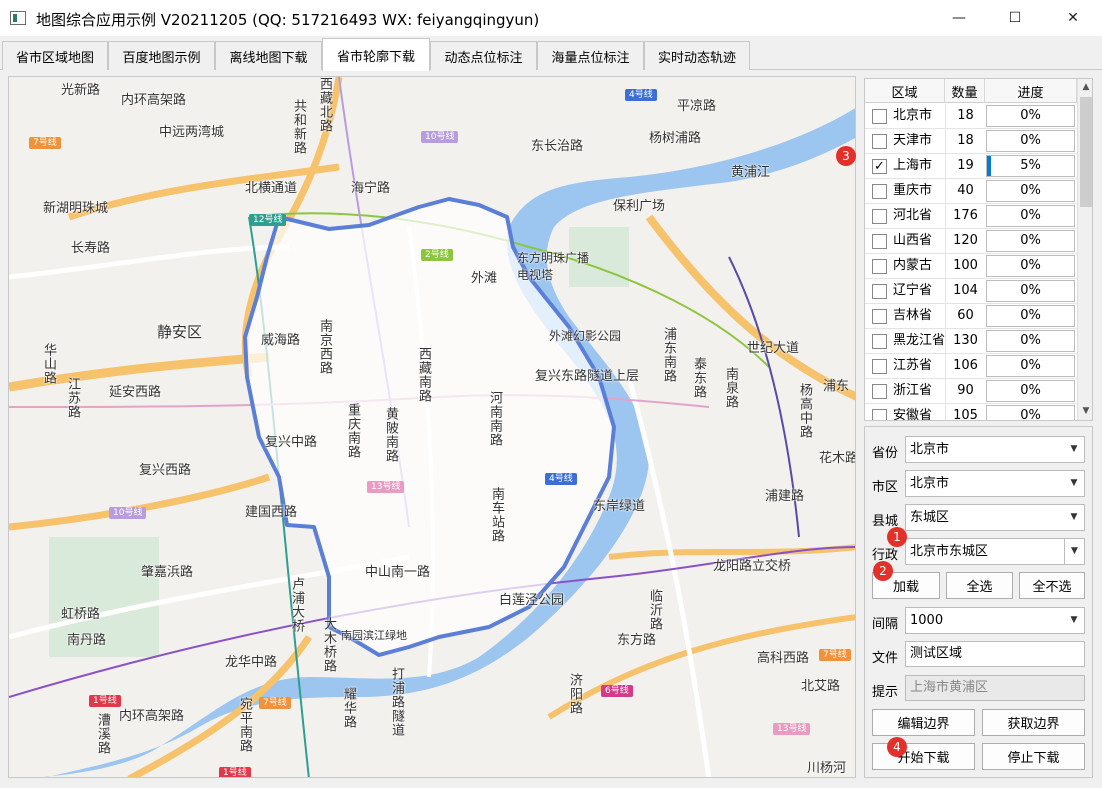  Describe the element at coordinates (965, 216) in the screenshot. I see `count-cell: 176` at that location.